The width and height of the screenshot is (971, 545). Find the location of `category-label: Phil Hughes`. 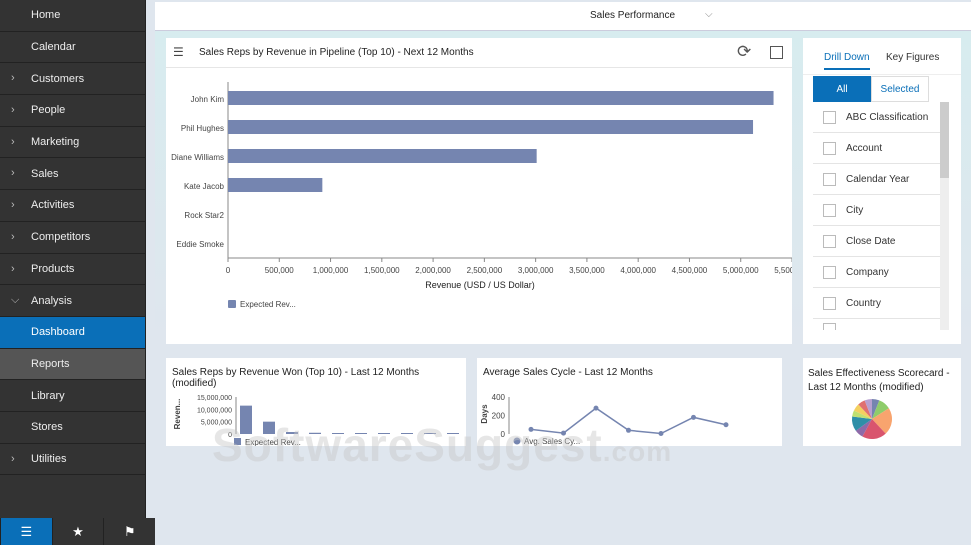

category-label: Phil Hughes is located at coordinates (202, 128).